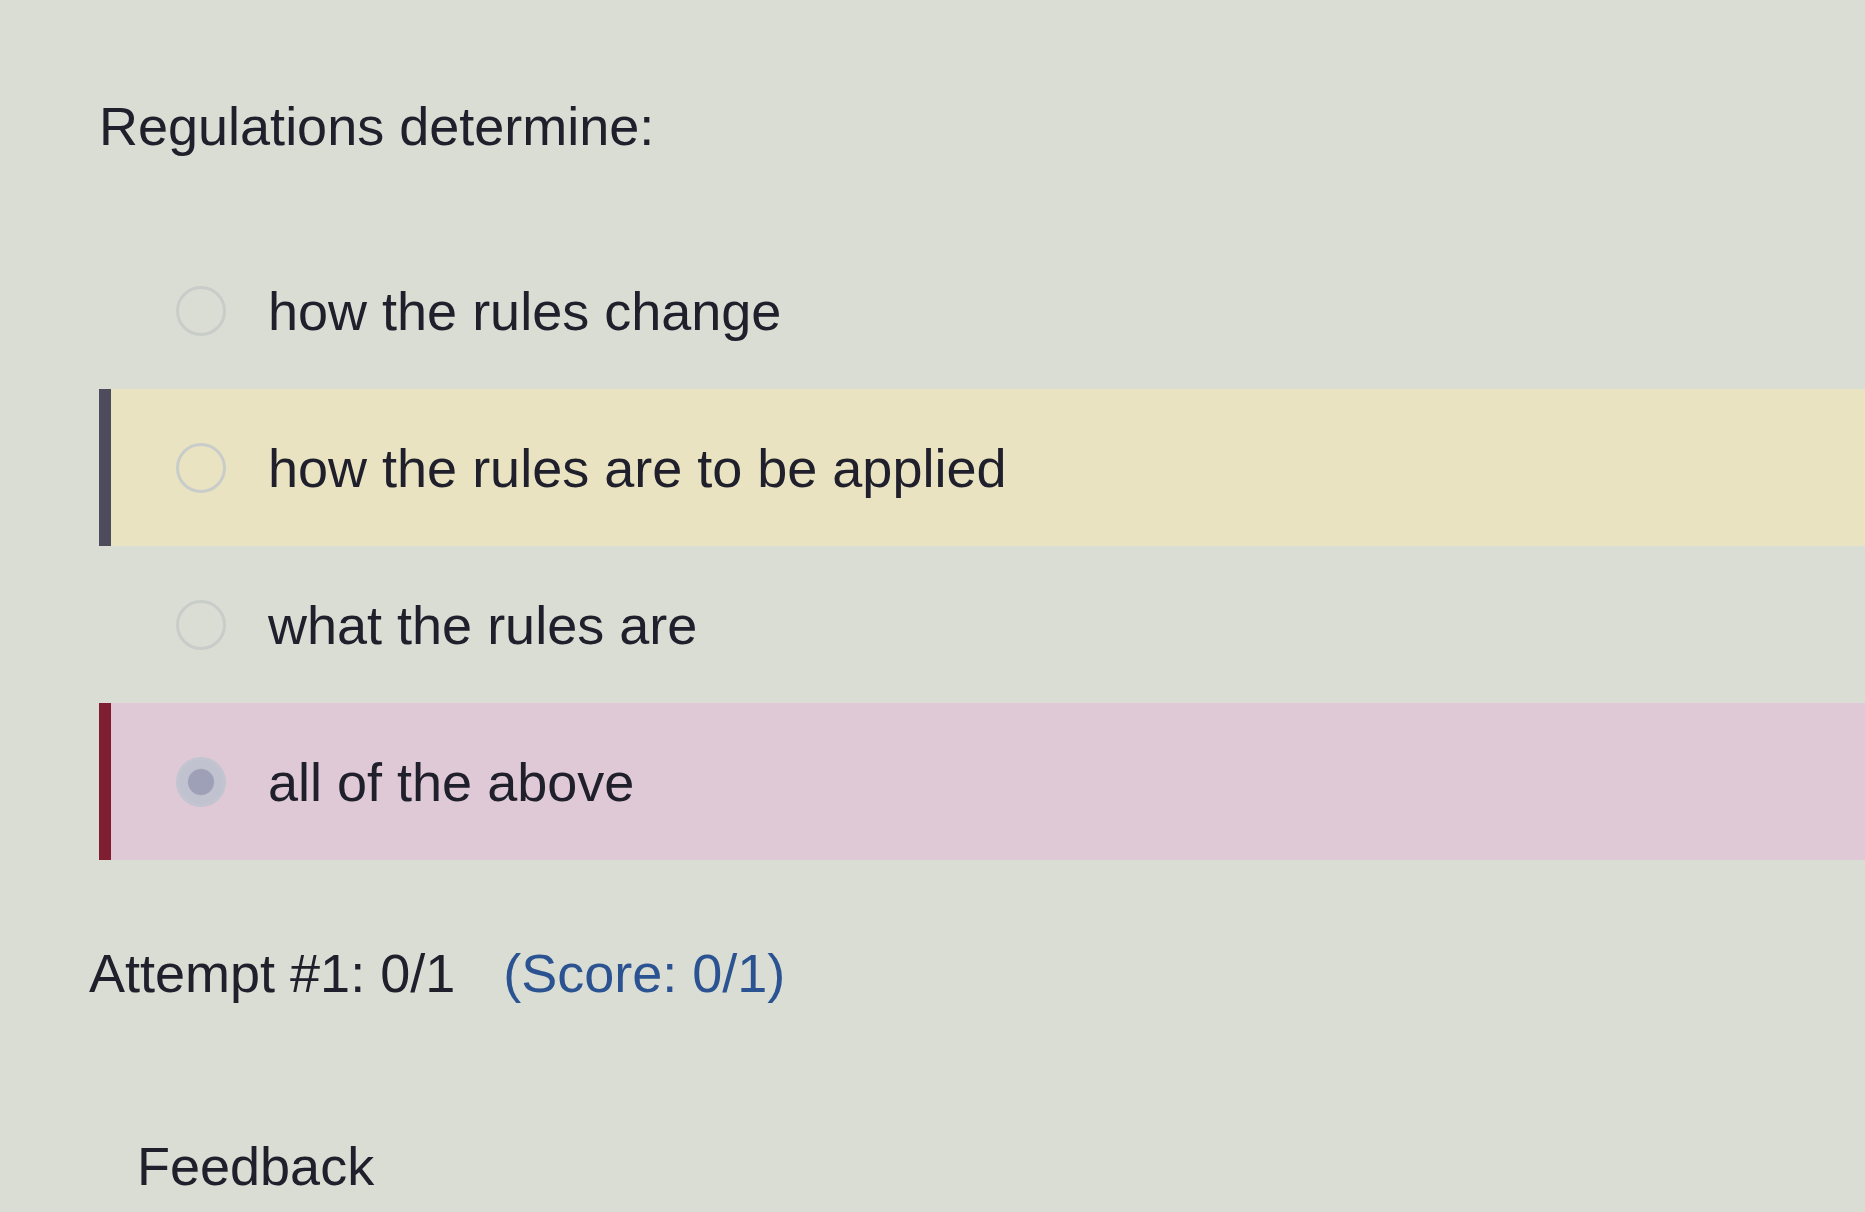  What do you see at coordinates (451, 781) in the screenshot?
I see `option-label: all of the above` at bounding box center [451, 781].